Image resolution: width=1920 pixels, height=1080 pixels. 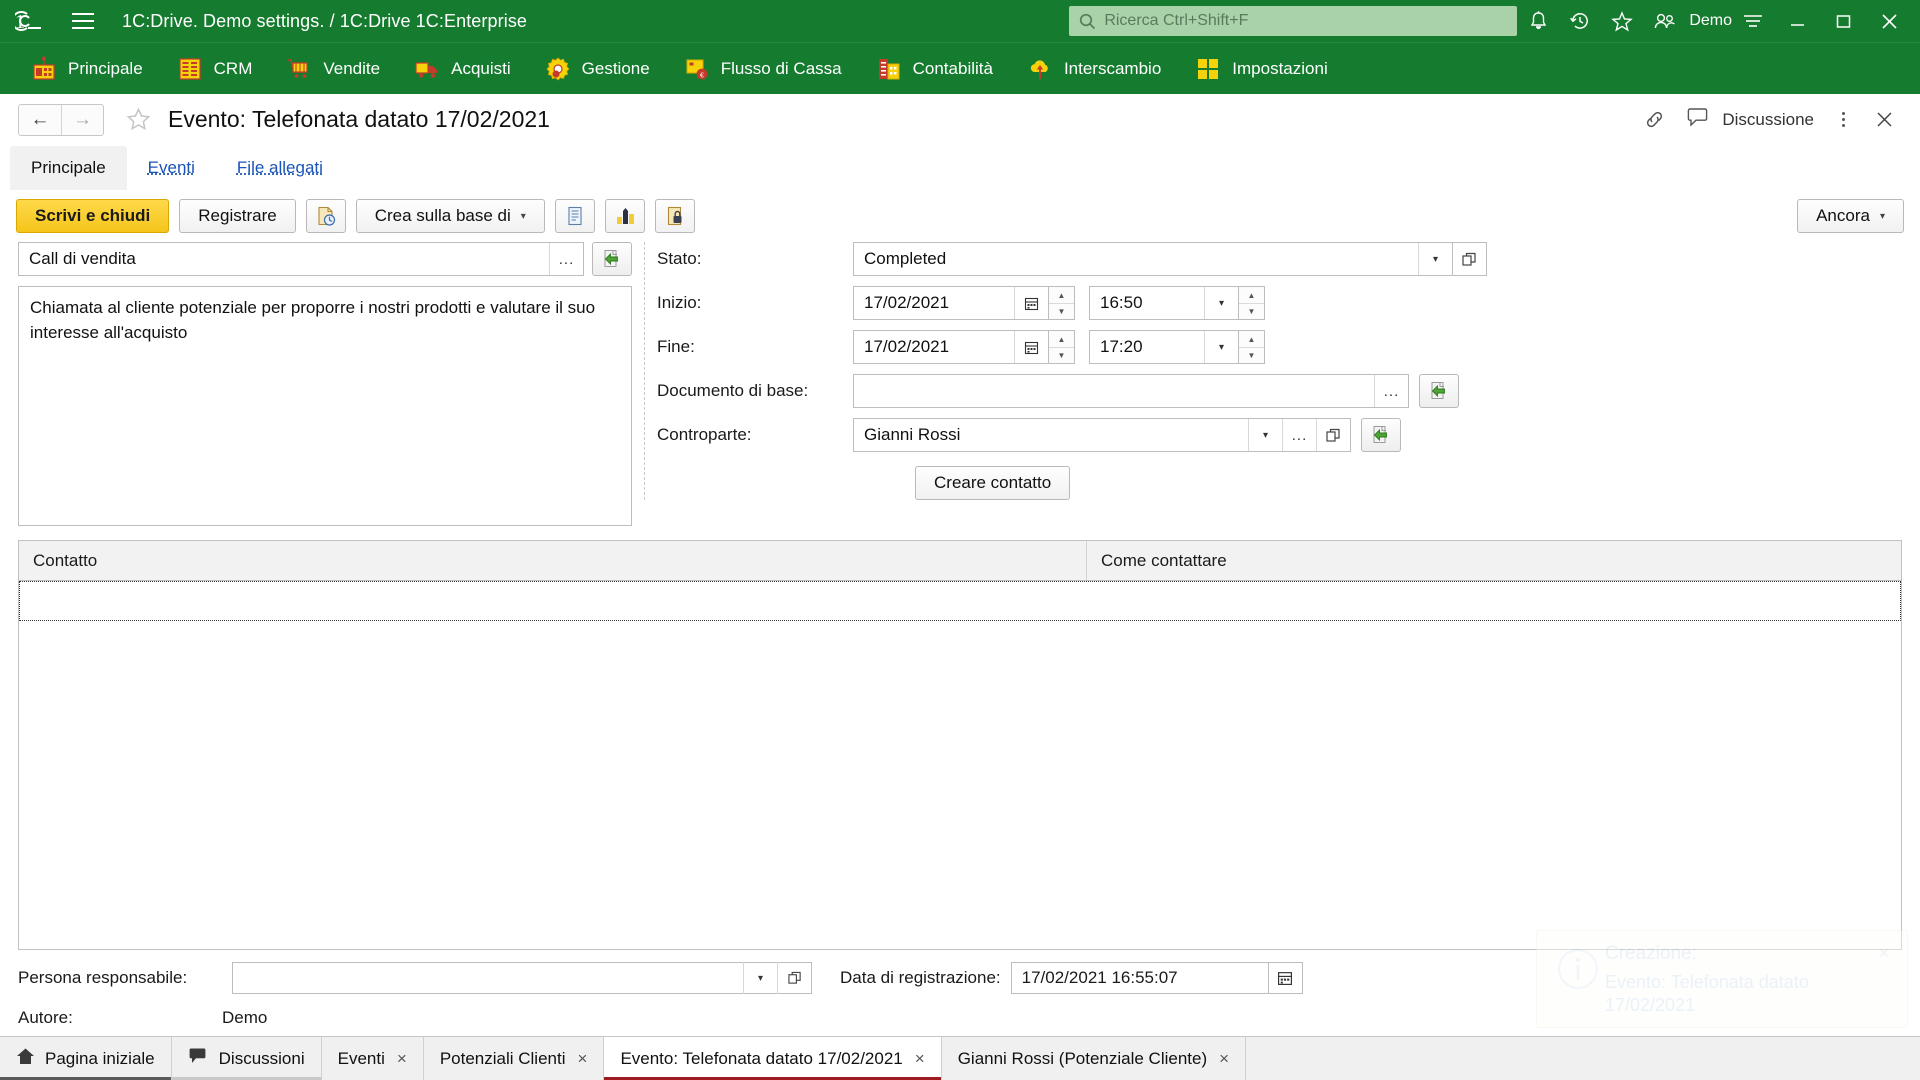 I want to click on users-icon, so click(x=1664, y=21).